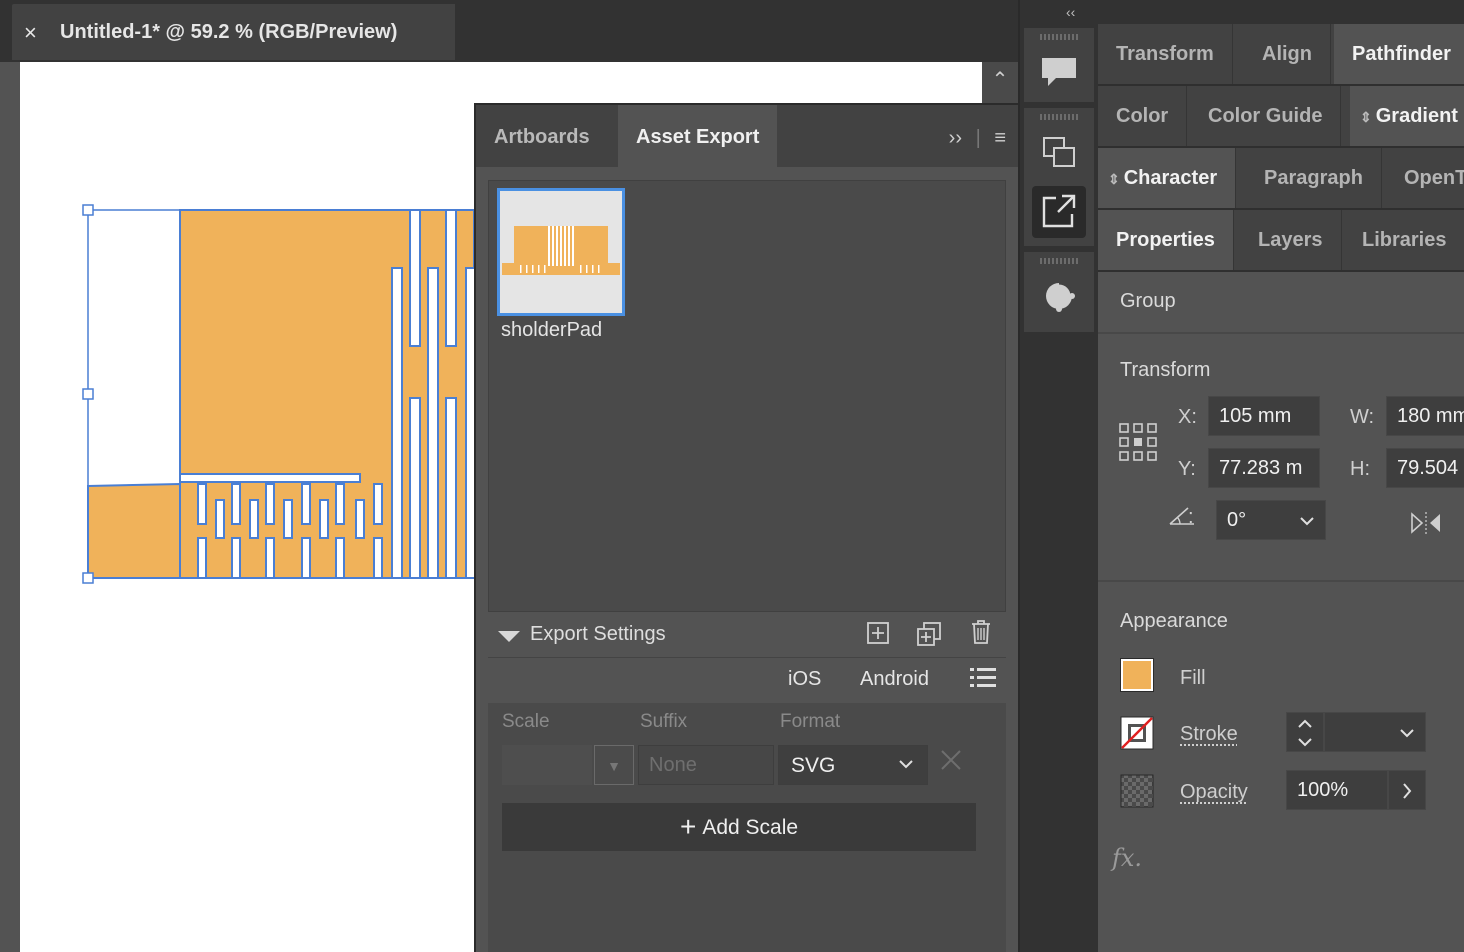  What do you see at coordinates (229, 32) in the screenshot?
I see `document-title: Untitled-1* @ 59.2 % (RGB/Preview)` at bounding box center [229, 32].